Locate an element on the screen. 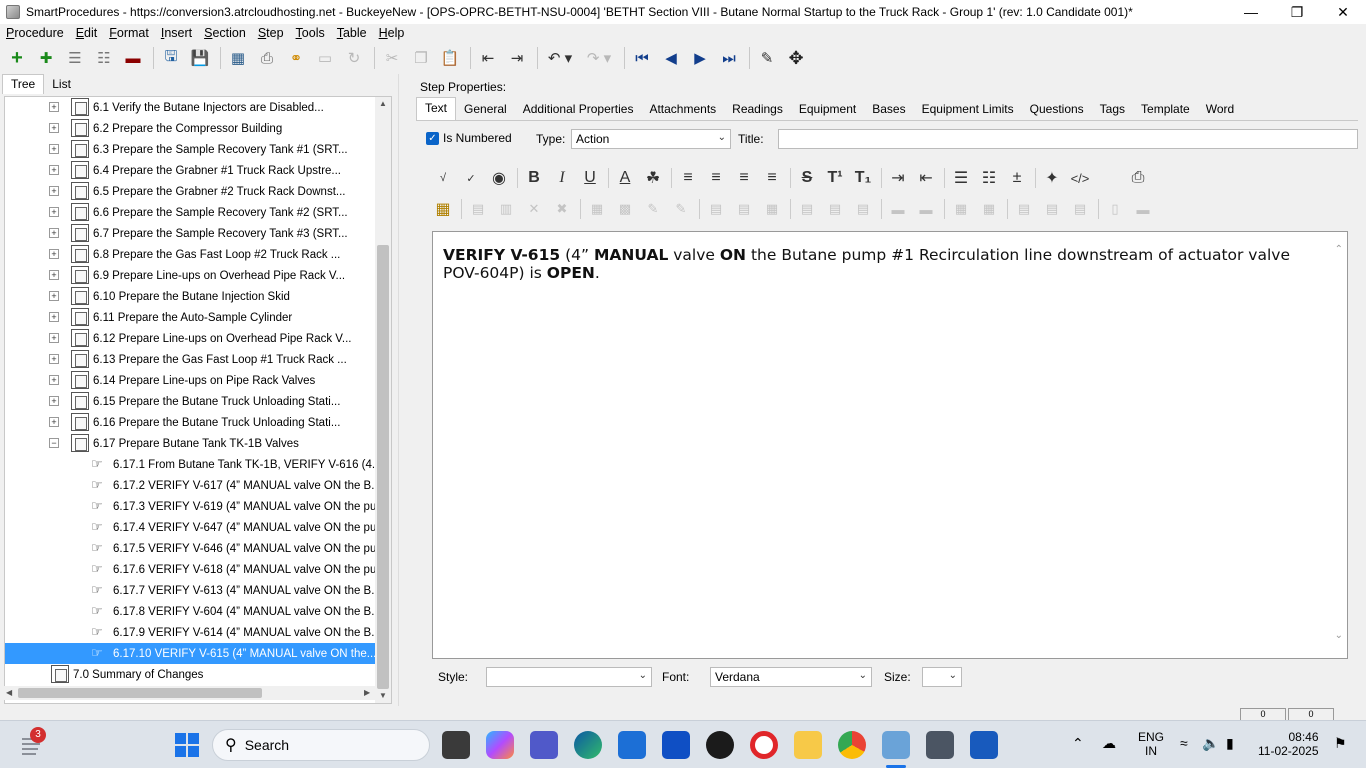 The width and height of the screenshot is (1366, 768). print-icon: ⎙ is located at coordinates (267, 58).